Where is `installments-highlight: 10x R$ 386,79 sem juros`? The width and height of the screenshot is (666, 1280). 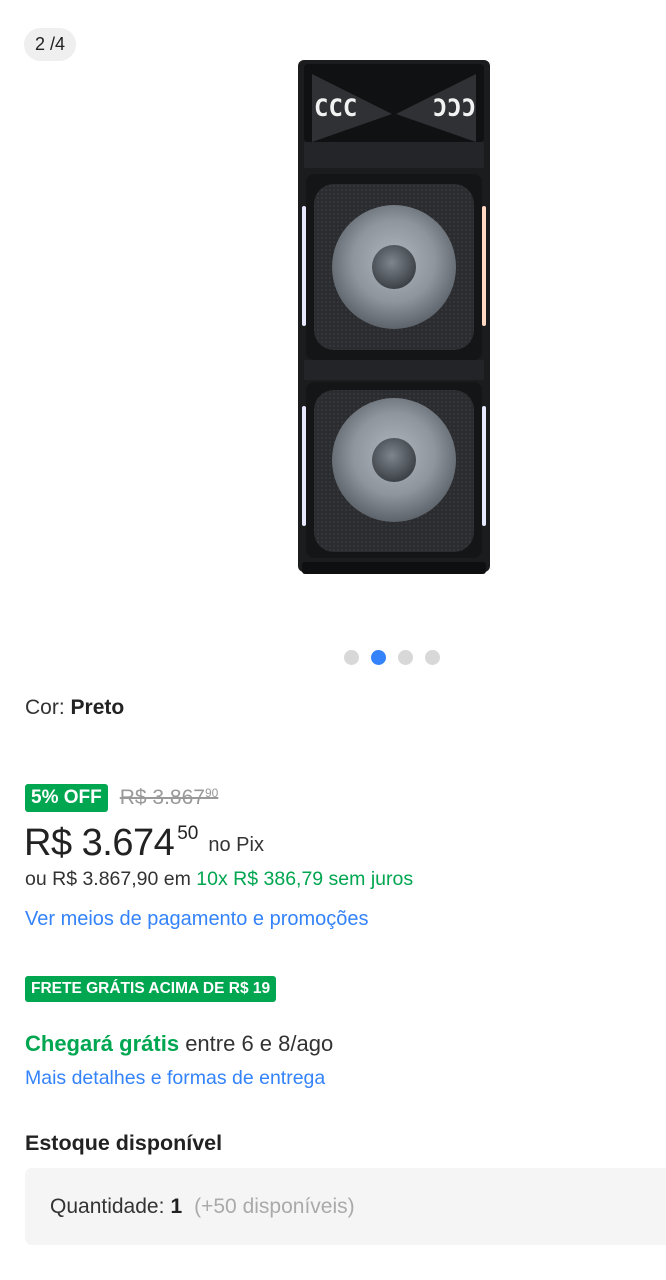
installments-highlight: 10x R$ 386,79 sem juros is located at coordinates (305, 879).